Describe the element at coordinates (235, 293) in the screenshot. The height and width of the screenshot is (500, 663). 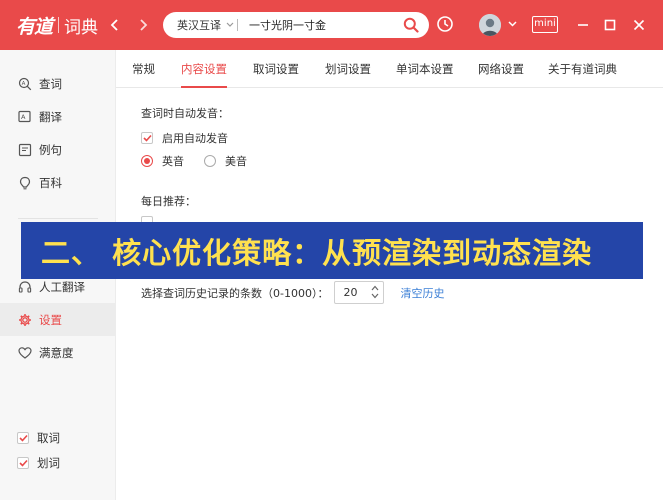
I see `history-count-label: 选择查词历史记录的条数（0-1000）：` at that location.